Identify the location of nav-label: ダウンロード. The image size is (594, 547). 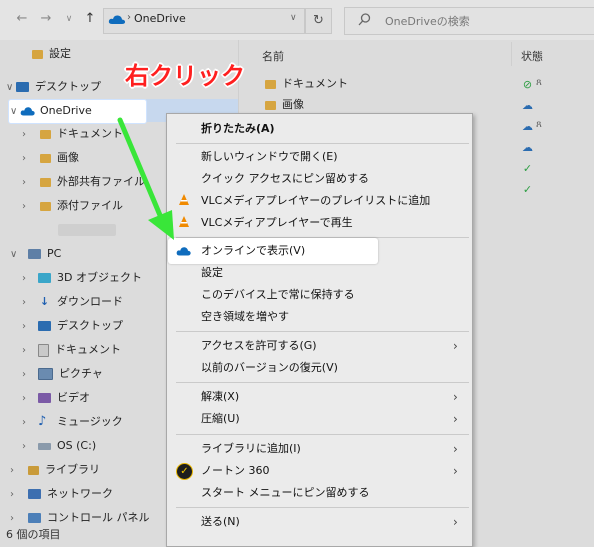
(90, 301).